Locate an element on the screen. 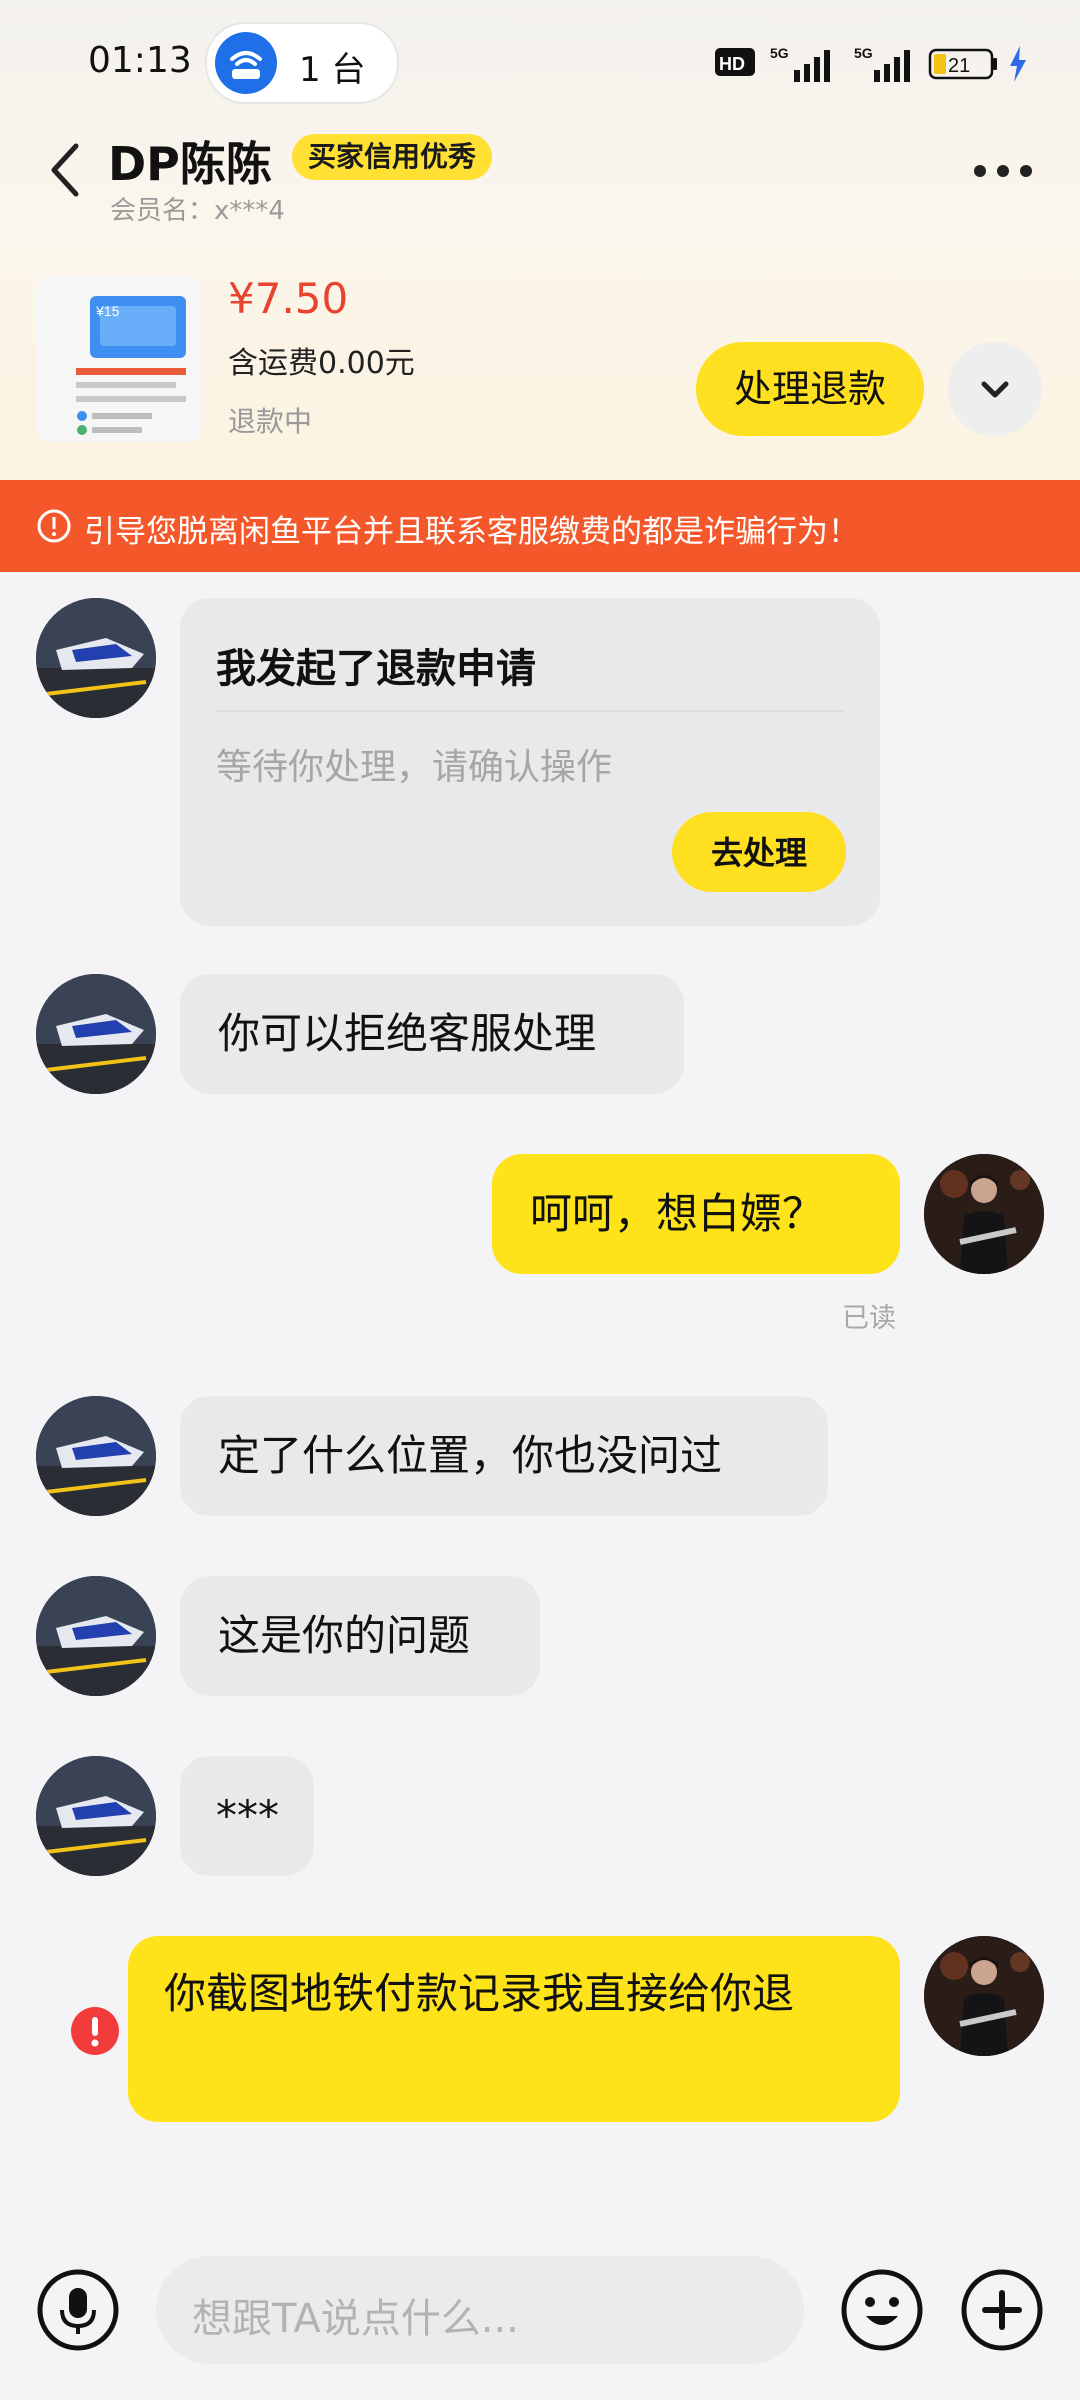 The height and width of the screenshot is (2400, 1080). warning-circle-icon is located at coordinates (54, 526).